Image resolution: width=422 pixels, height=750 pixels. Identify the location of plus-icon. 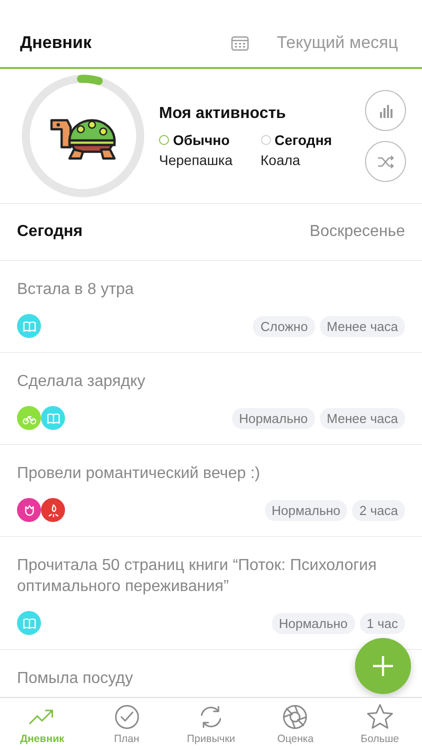
(383, 666).